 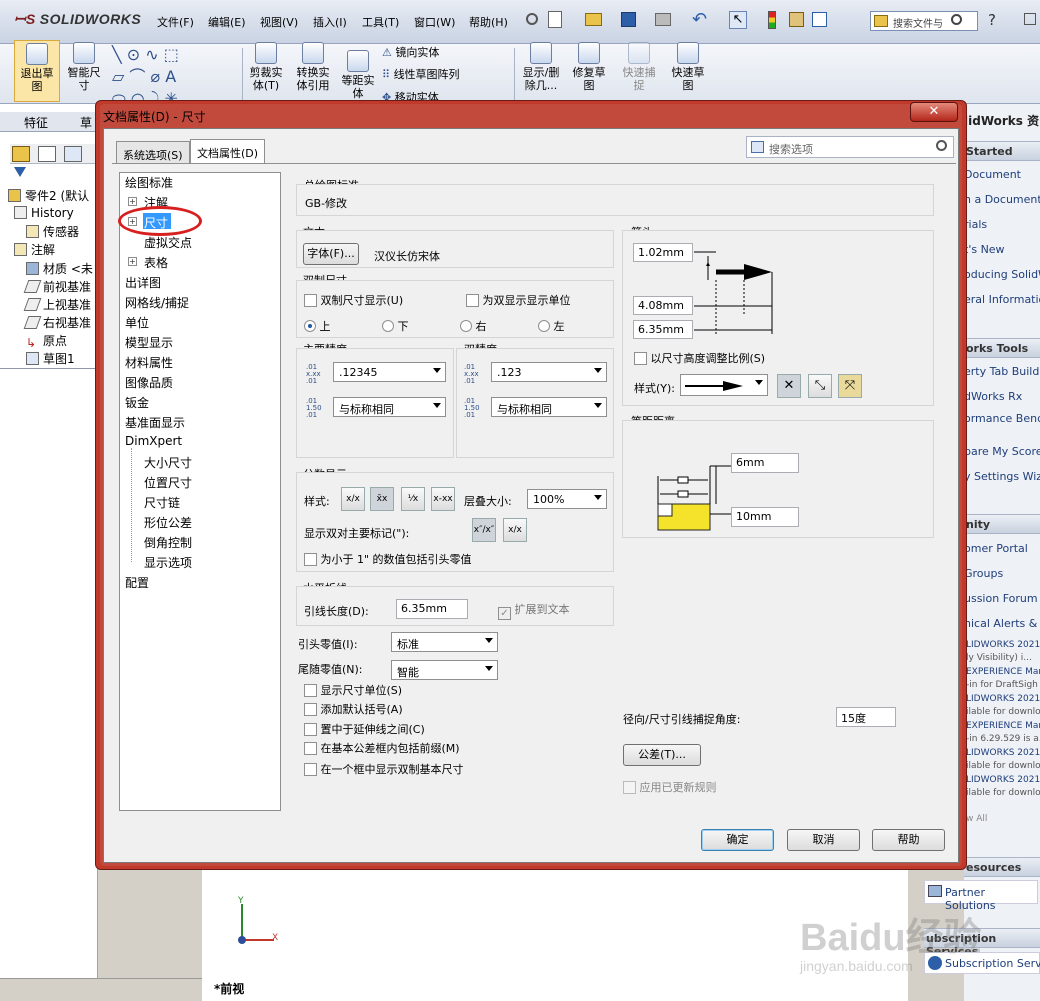 I want to click on offset-distance-1-input: 6mm, so click(x=765, y=463).